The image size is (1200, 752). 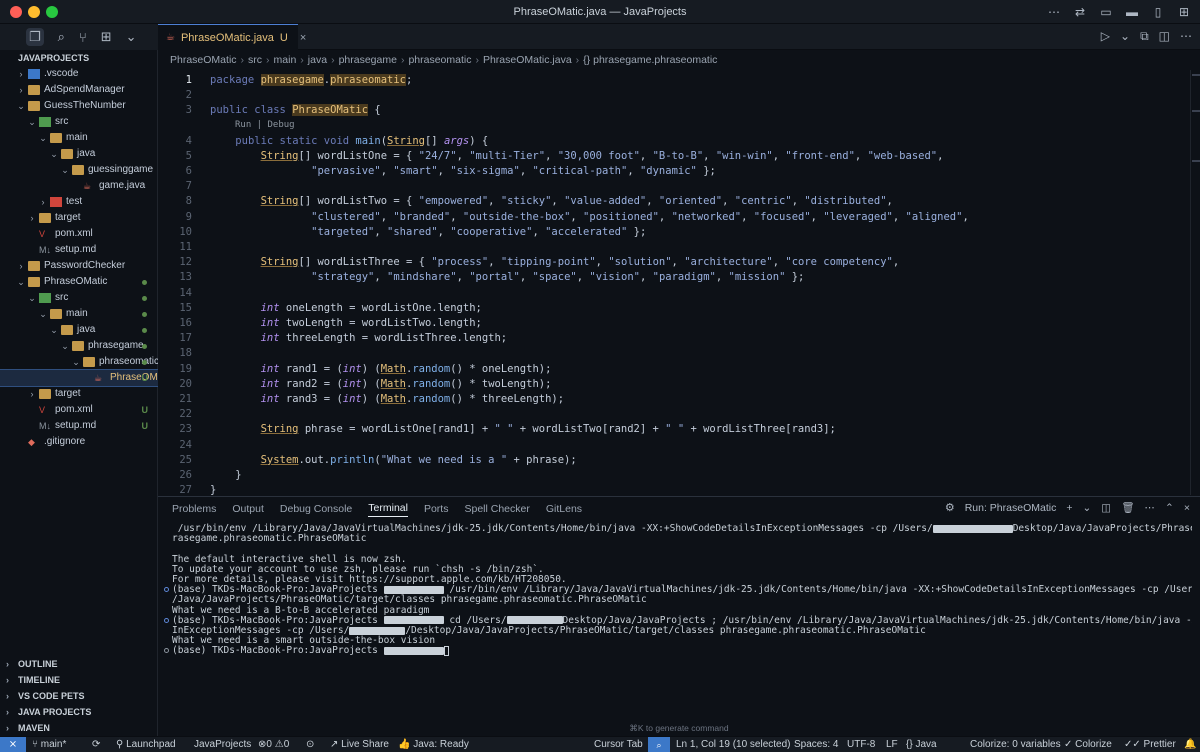 What do you see at coordinates (265, 125) in the screenshot?
I see `run-debug-codelens: Run | Debug` at bounding box center [265, 125].